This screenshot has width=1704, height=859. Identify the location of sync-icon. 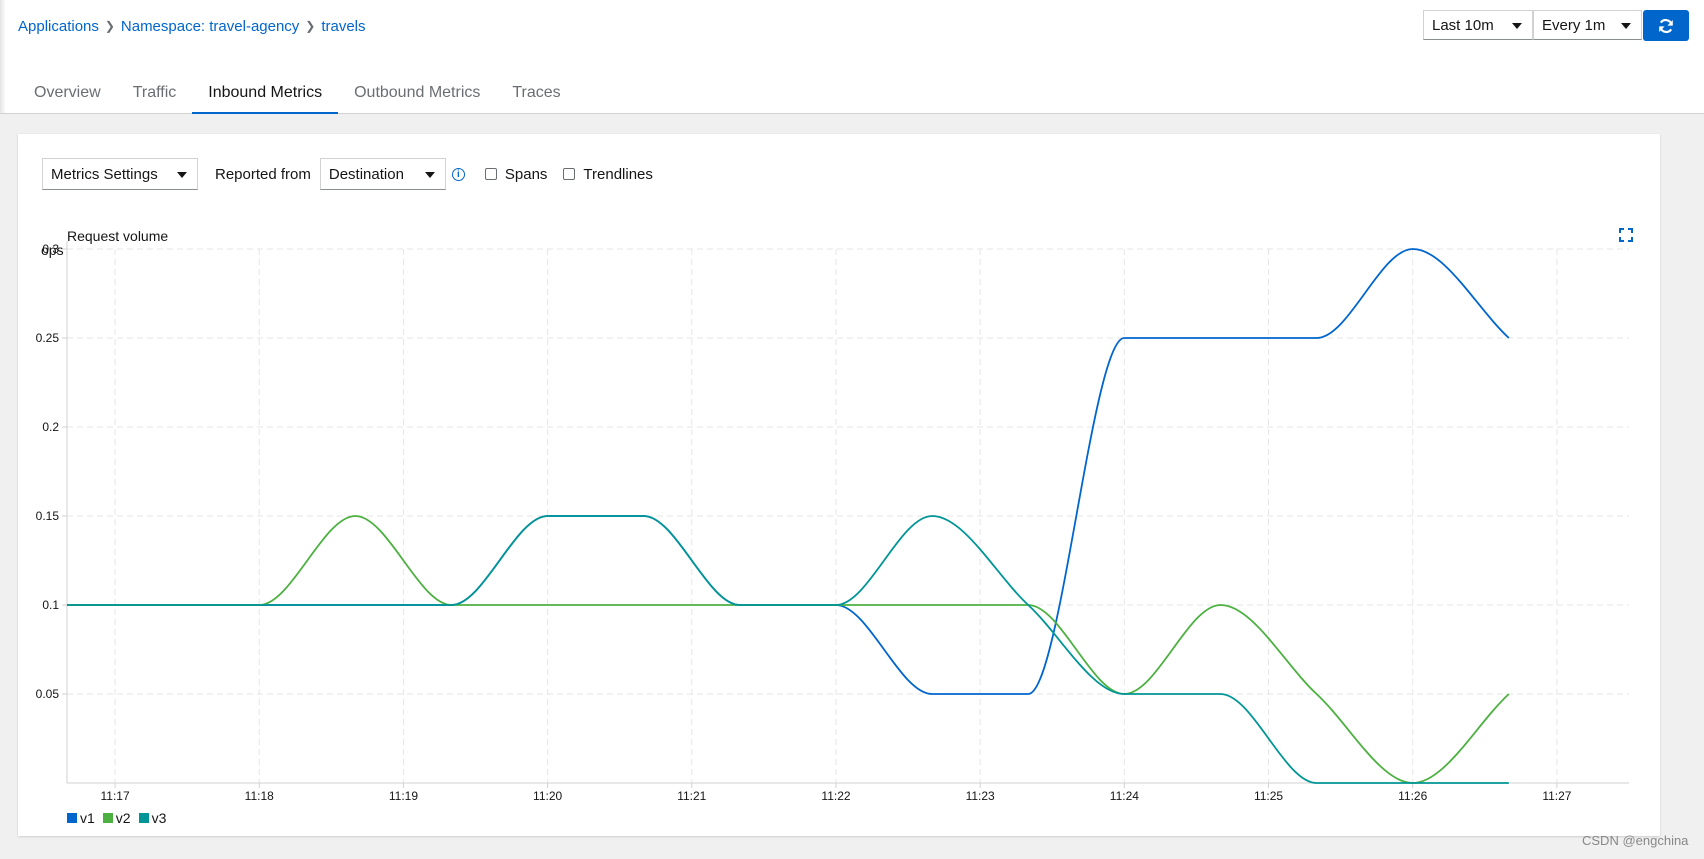
(1666, 25).